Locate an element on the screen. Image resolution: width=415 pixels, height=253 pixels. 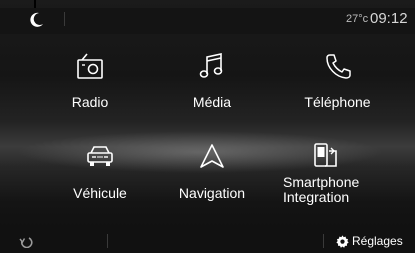
status-divider is located at coordinates (64, 19).